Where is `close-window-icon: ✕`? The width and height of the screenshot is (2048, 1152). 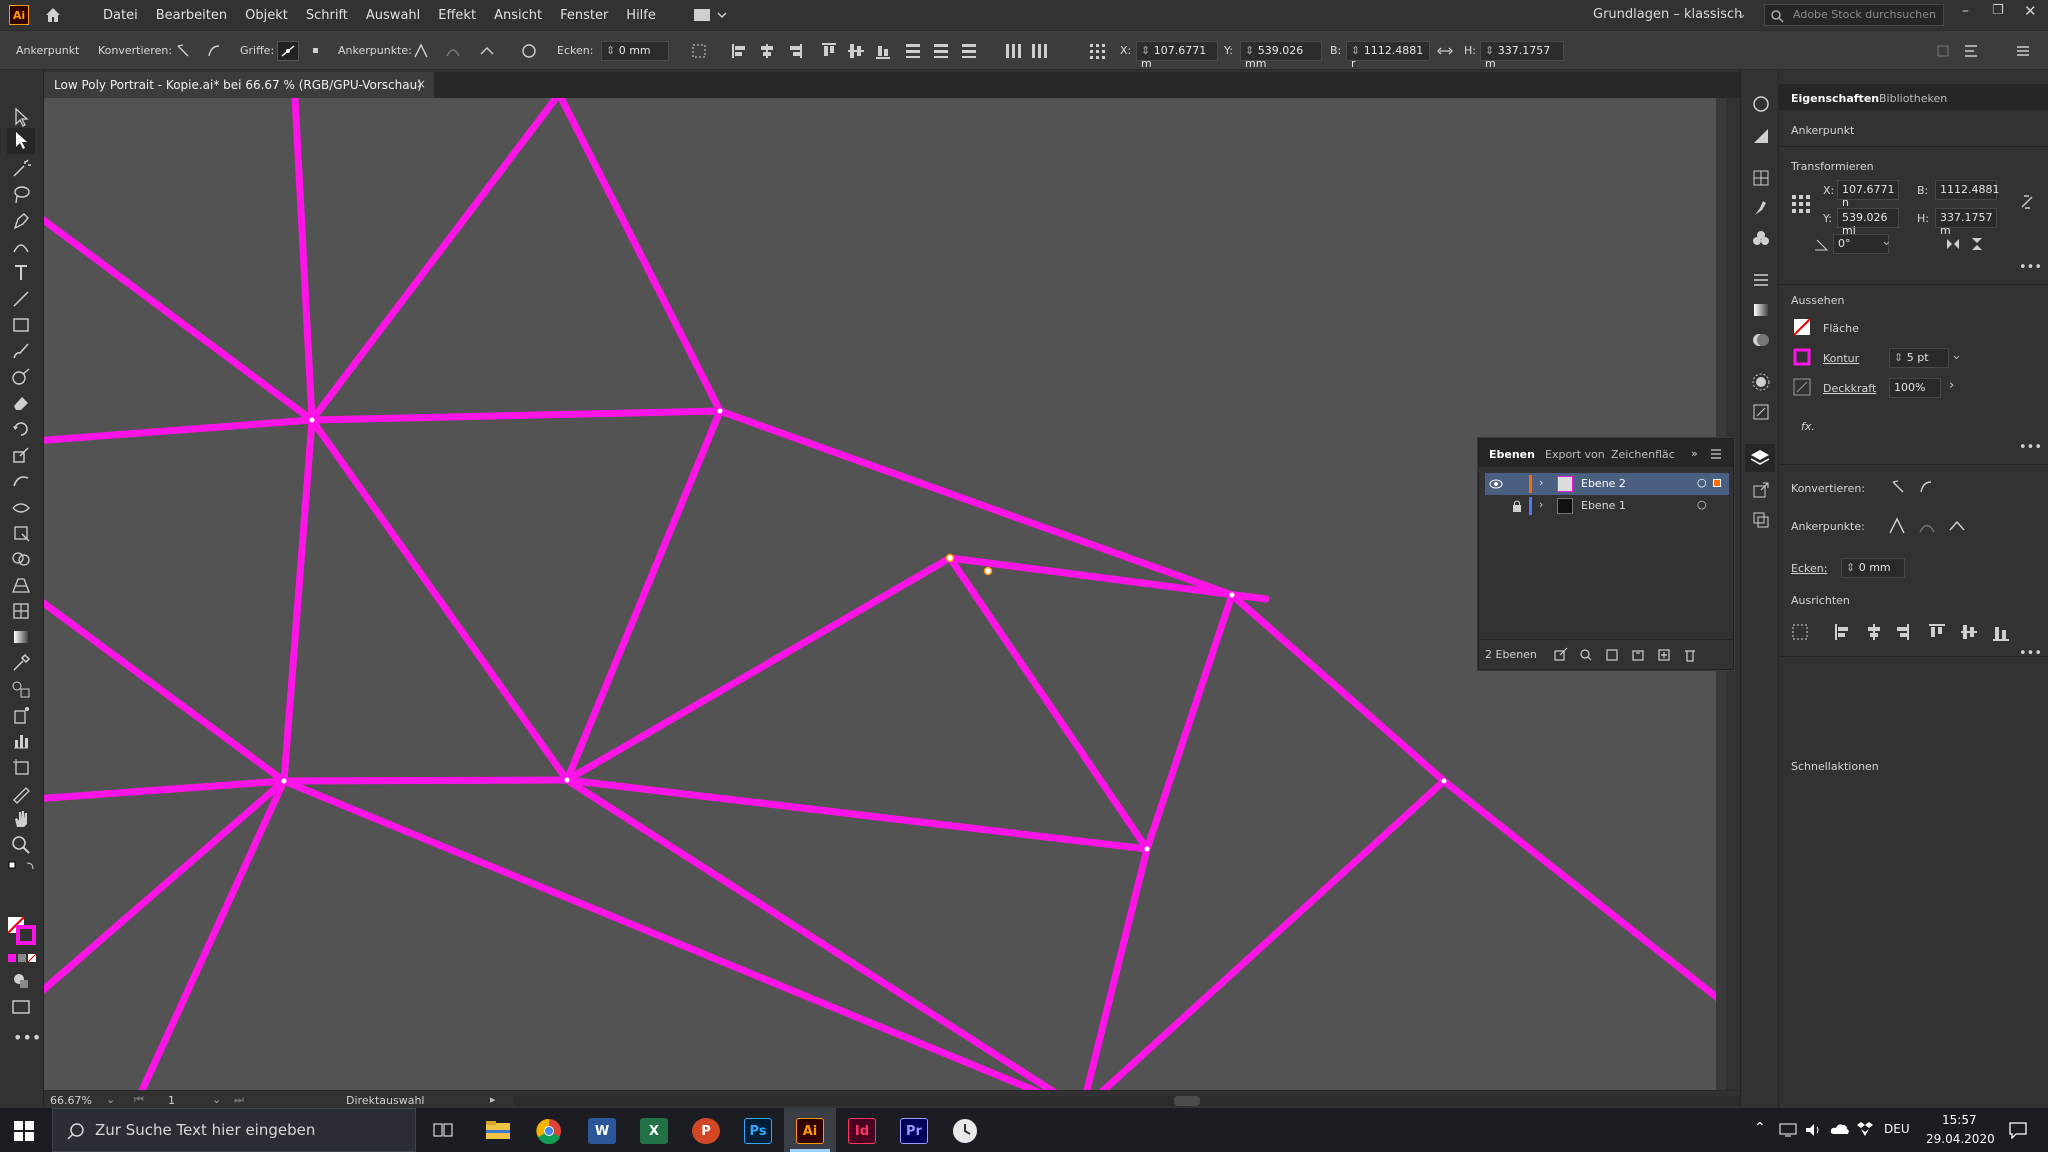 close-window-icon: ✕ is located at coordinates (2030, 11).